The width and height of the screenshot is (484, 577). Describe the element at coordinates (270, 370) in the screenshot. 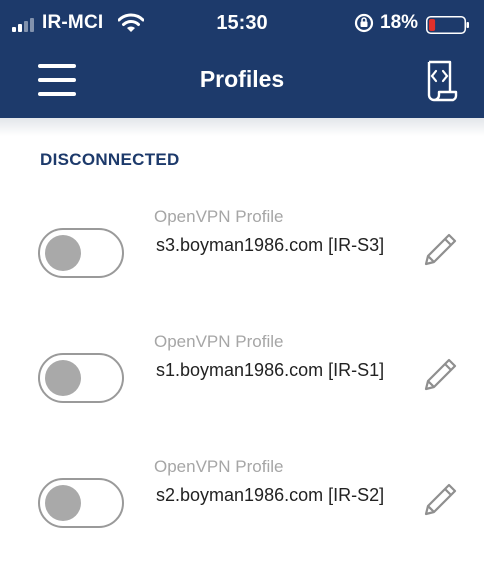

I see `profile-name: s1.boyman1986.com [IR-S1]` at that location.